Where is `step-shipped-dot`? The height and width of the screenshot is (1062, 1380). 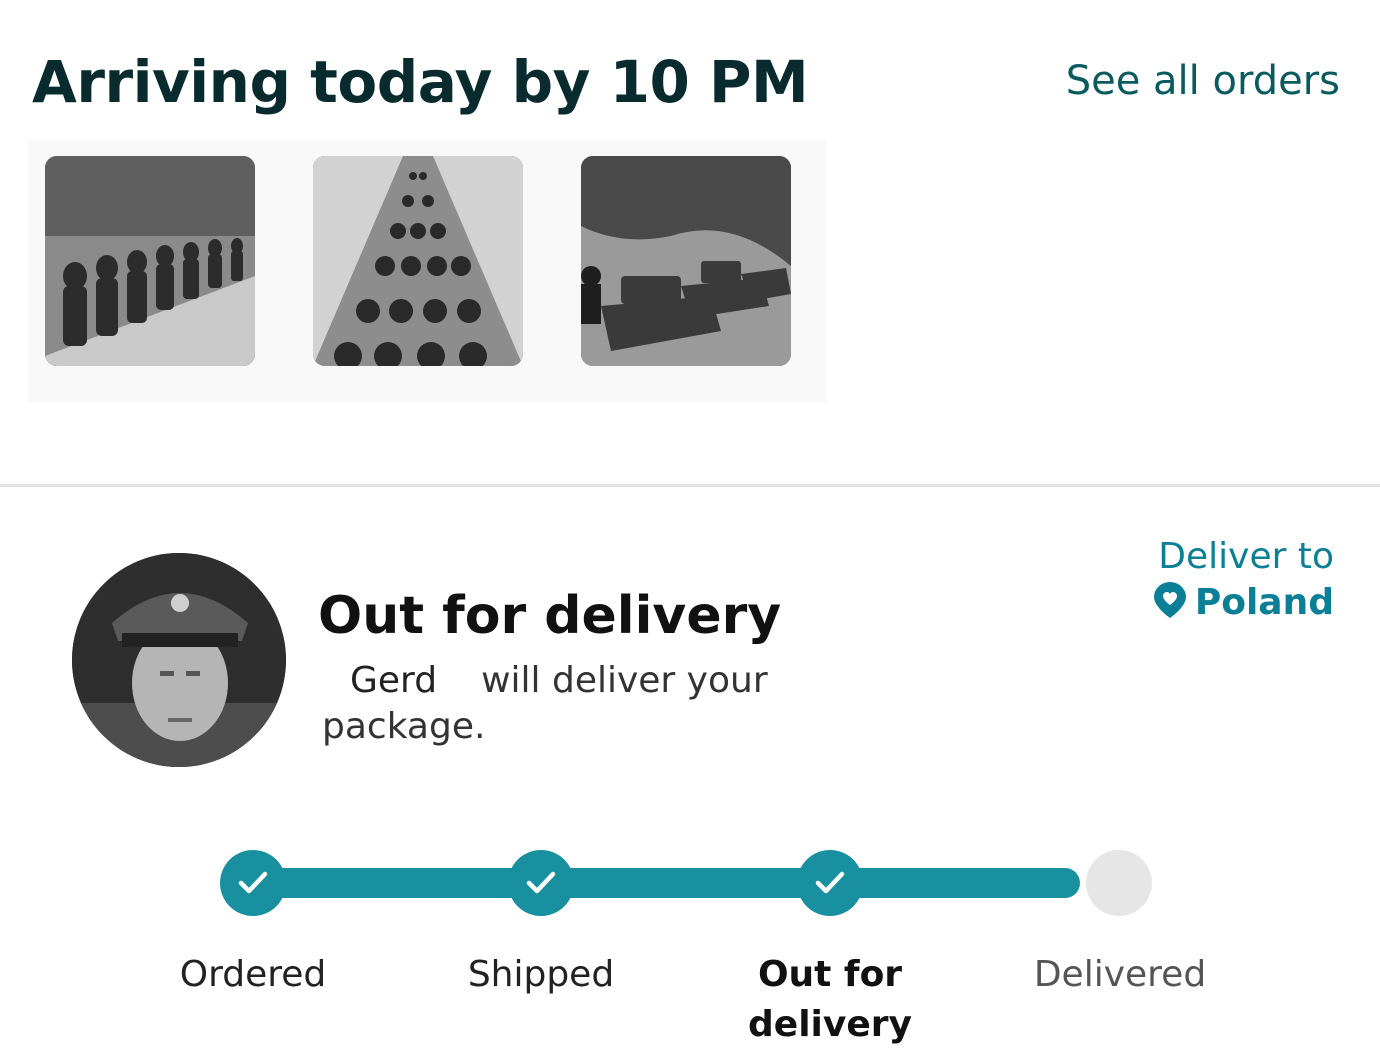 step-shipped-dot is located at coordinates (541, 883).